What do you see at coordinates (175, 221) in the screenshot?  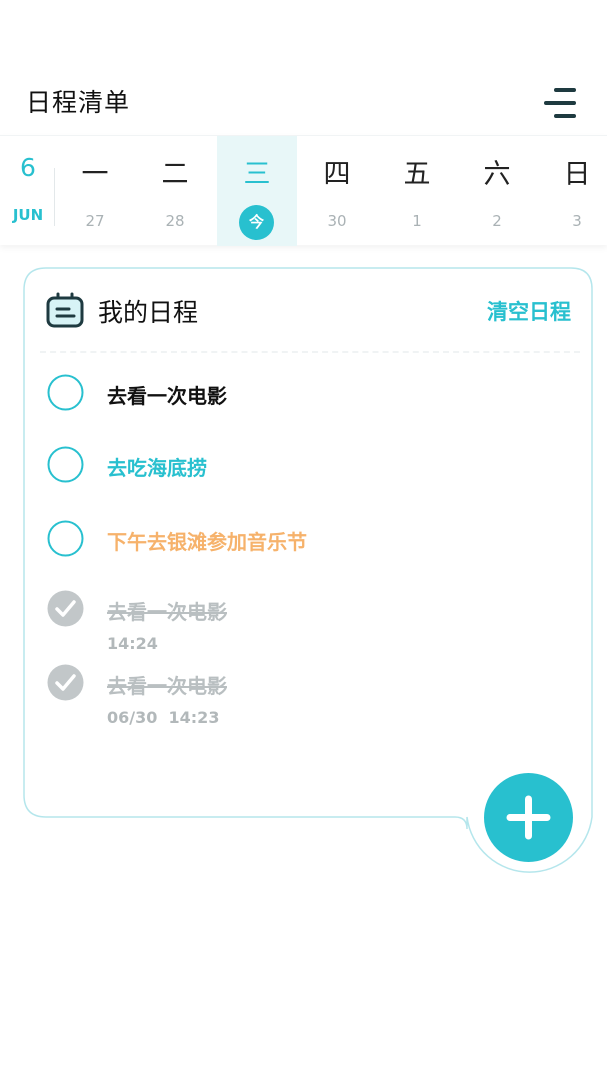 I see `day-date: 28` at bounding box center [175, 221].